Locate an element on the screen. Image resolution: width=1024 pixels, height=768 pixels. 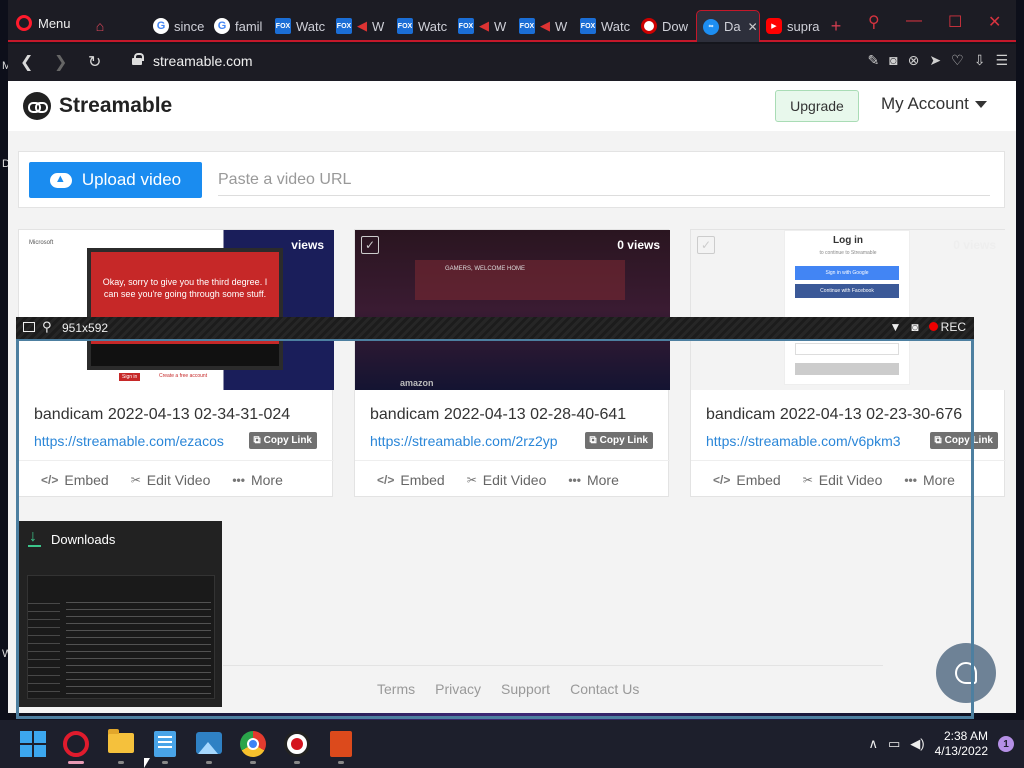
upload-label: Upload video is located at coordinates (131, 179).